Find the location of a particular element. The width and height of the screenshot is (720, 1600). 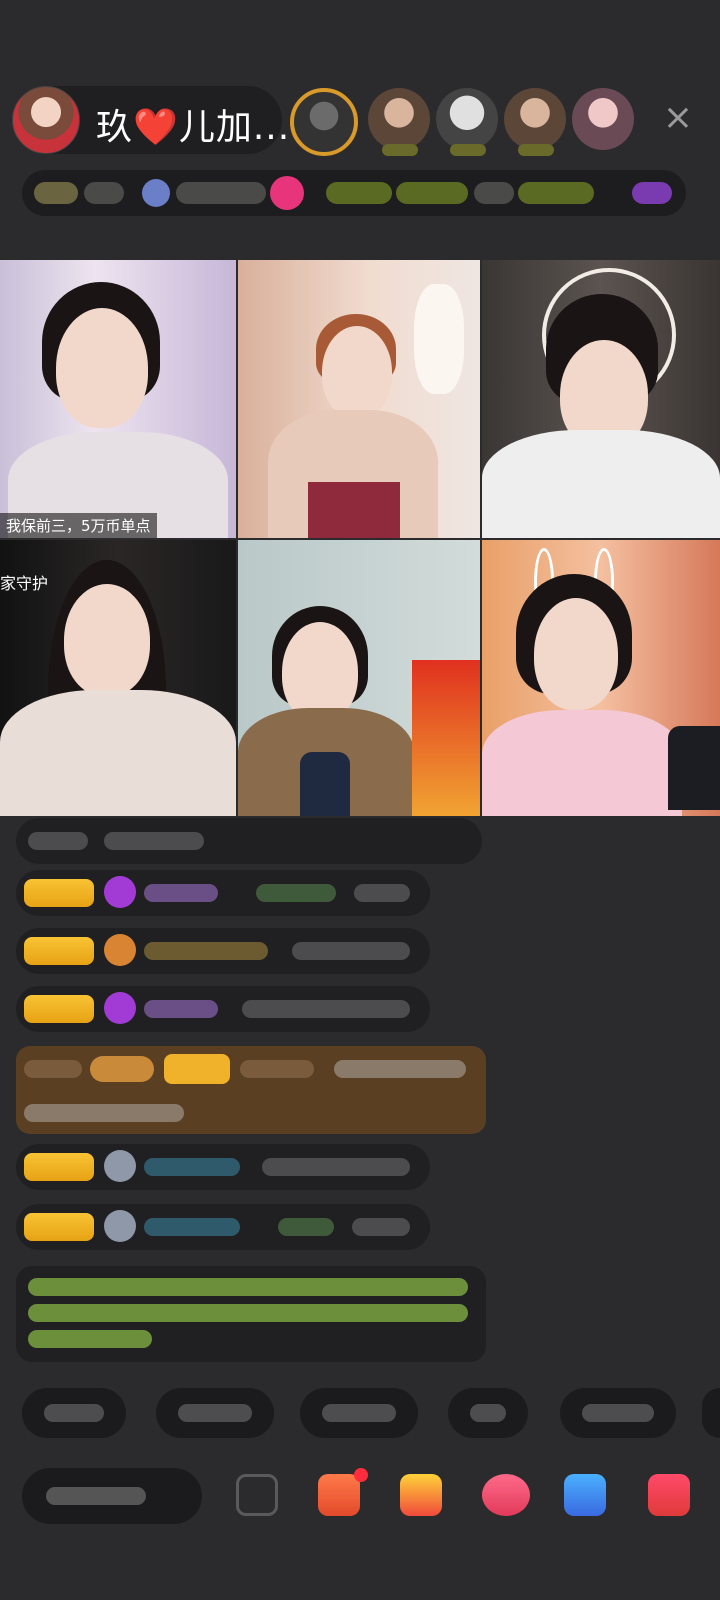

heart-gift-icon is located at coordinates (287, 193).